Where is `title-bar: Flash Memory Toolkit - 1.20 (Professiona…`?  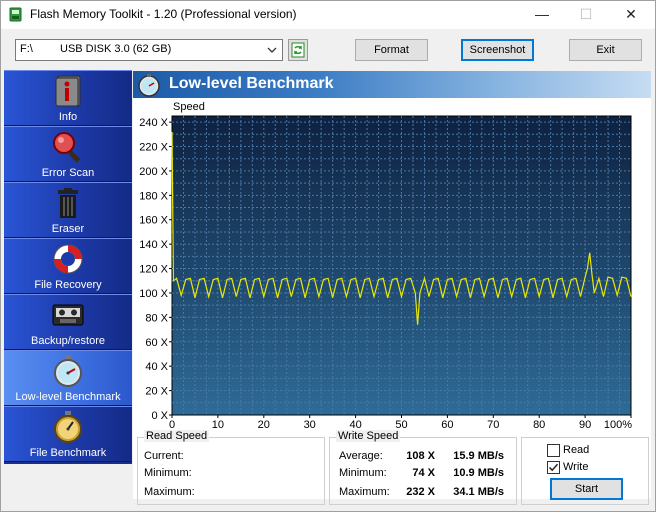
title-bar: Flash Memory Toolkit - 1.20 (Professiona… is located at coordinates (328, 15).